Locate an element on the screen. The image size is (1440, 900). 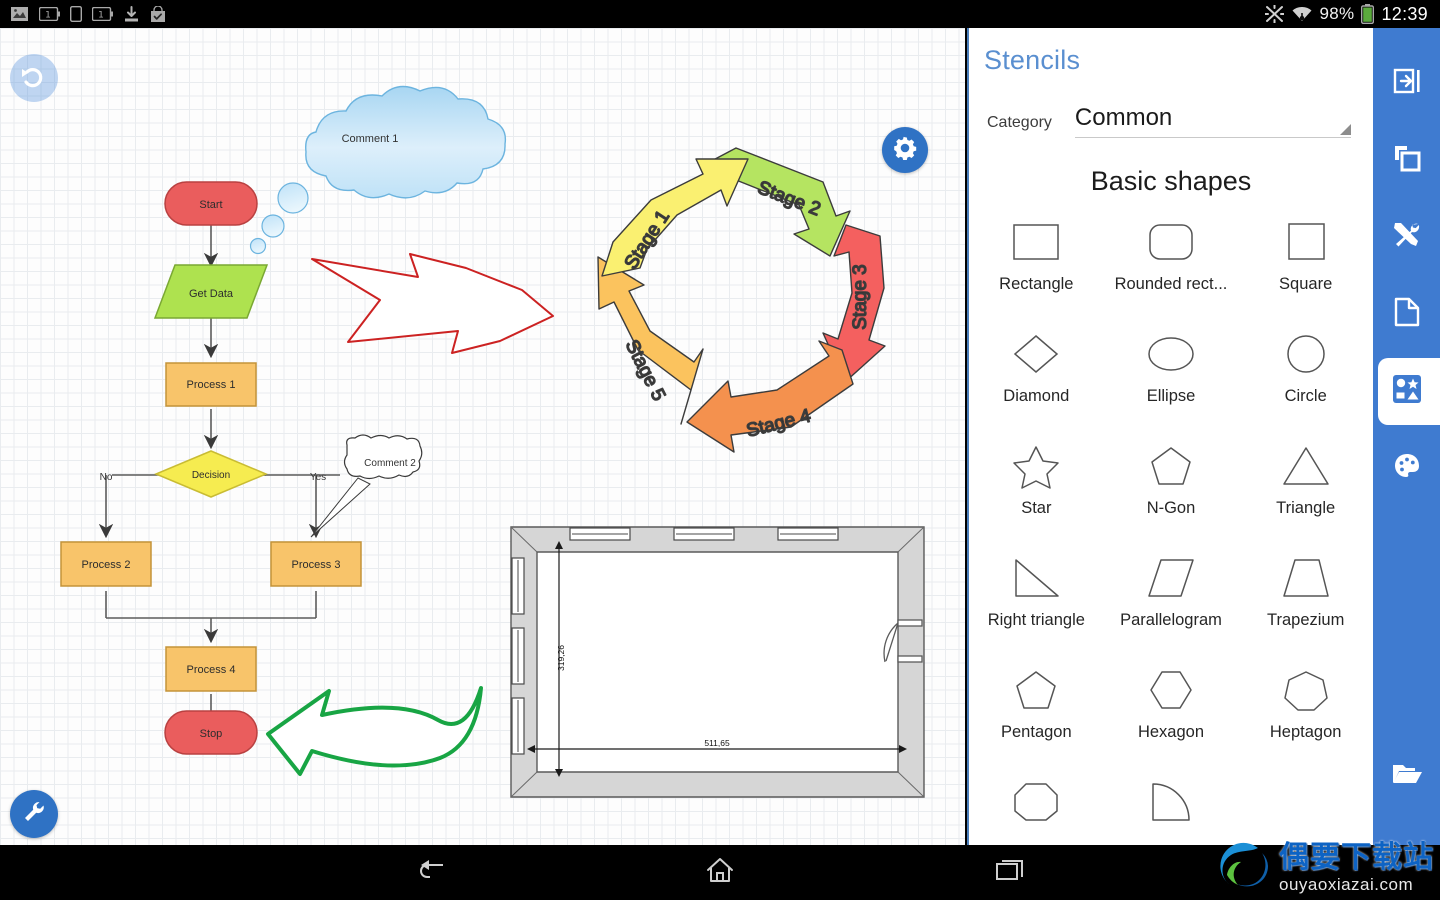
tools-icon is located at coordinates (1407, 237).